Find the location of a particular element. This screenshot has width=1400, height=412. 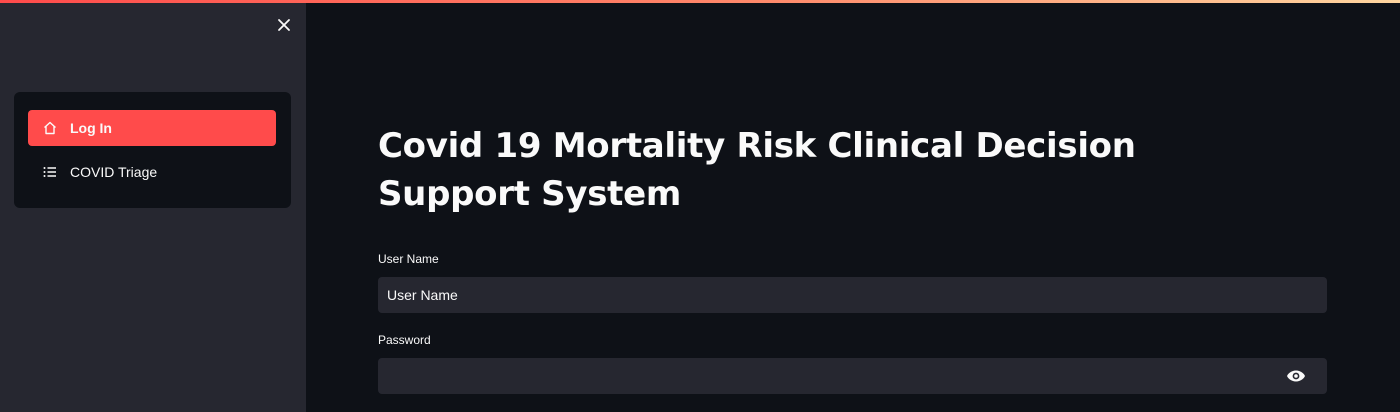

username-input is located at coordinates (852, 295).